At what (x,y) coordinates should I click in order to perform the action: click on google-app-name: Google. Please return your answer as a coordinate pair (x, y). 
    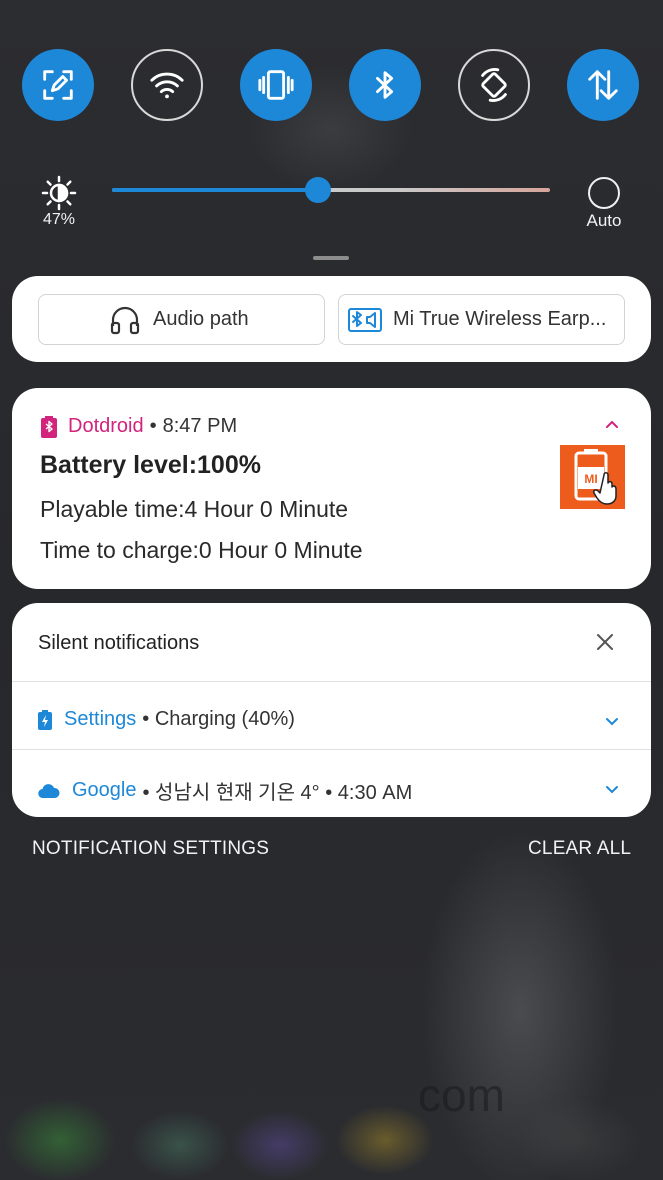
    Looking at the image, I should click on (104, 790).